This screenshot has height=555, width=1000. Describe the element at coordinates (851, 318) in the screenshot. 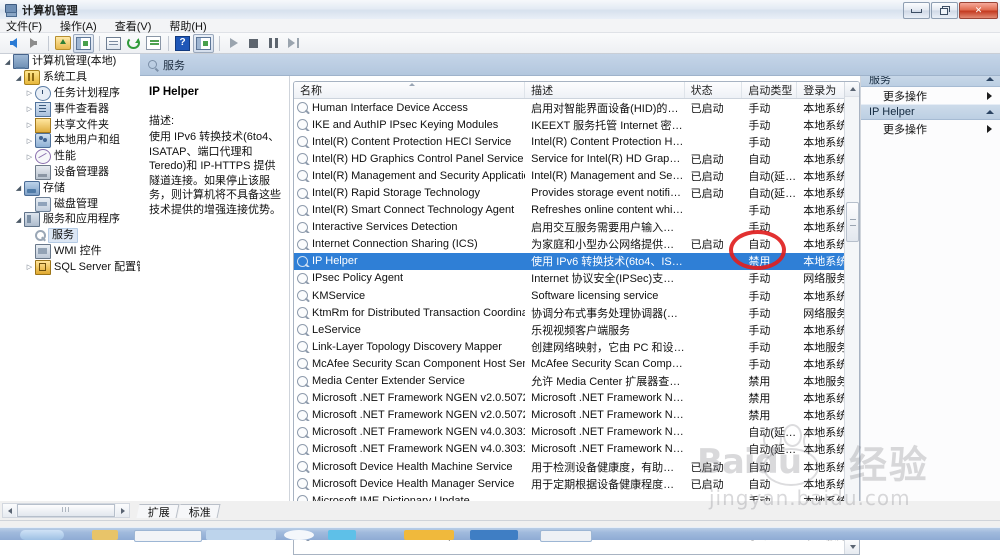

I see `services-list-scrollbar` at that location.